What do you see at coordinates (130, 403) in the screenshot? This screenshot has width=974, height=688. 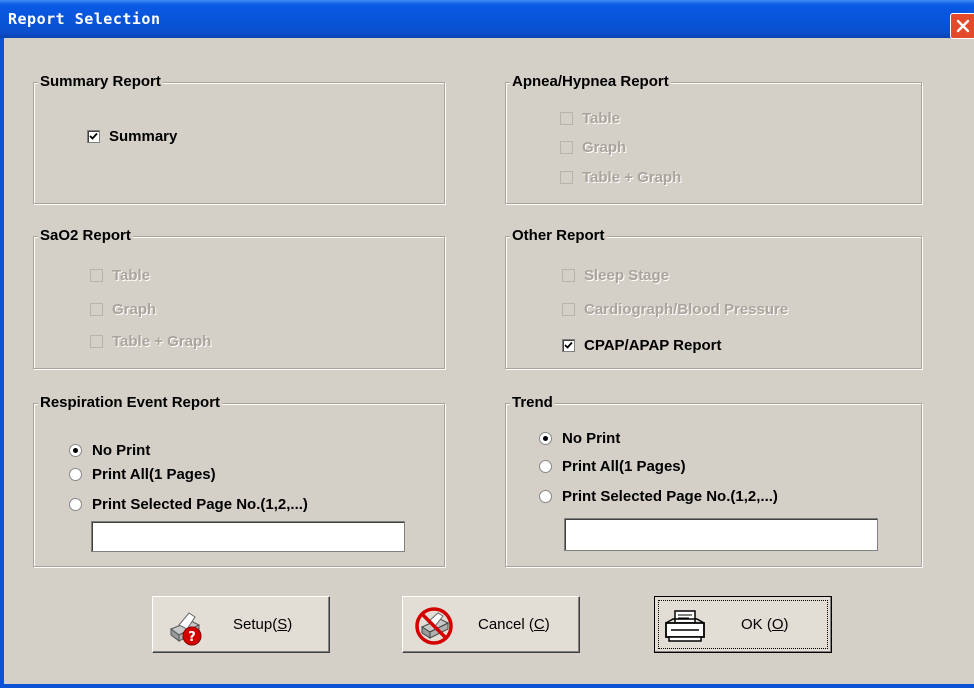 I see `respiration-report-title: Respiration Event Report` at bounding box center [130, 403].